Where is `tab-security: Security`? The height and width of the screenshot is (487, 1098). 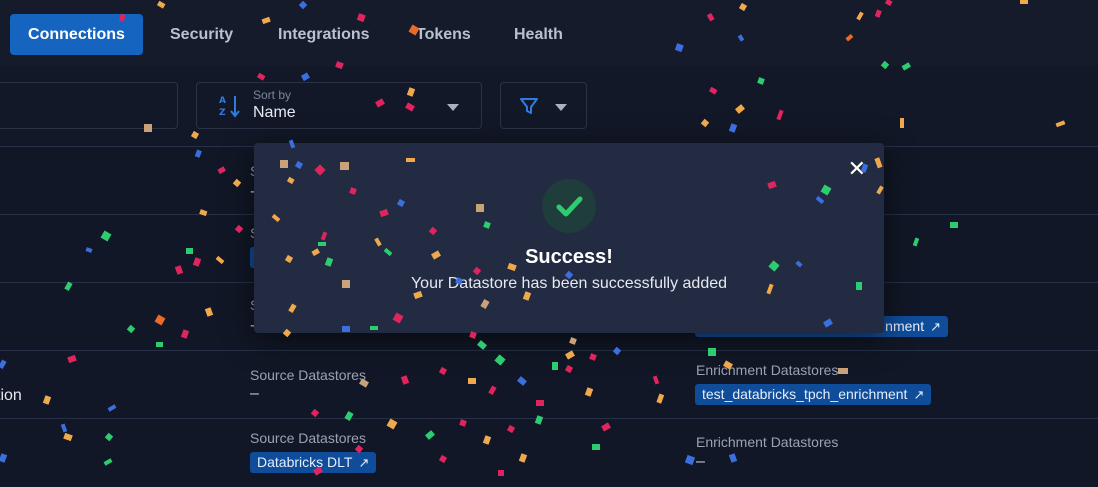 tab-security: Security is located at coordinates (201, 34).